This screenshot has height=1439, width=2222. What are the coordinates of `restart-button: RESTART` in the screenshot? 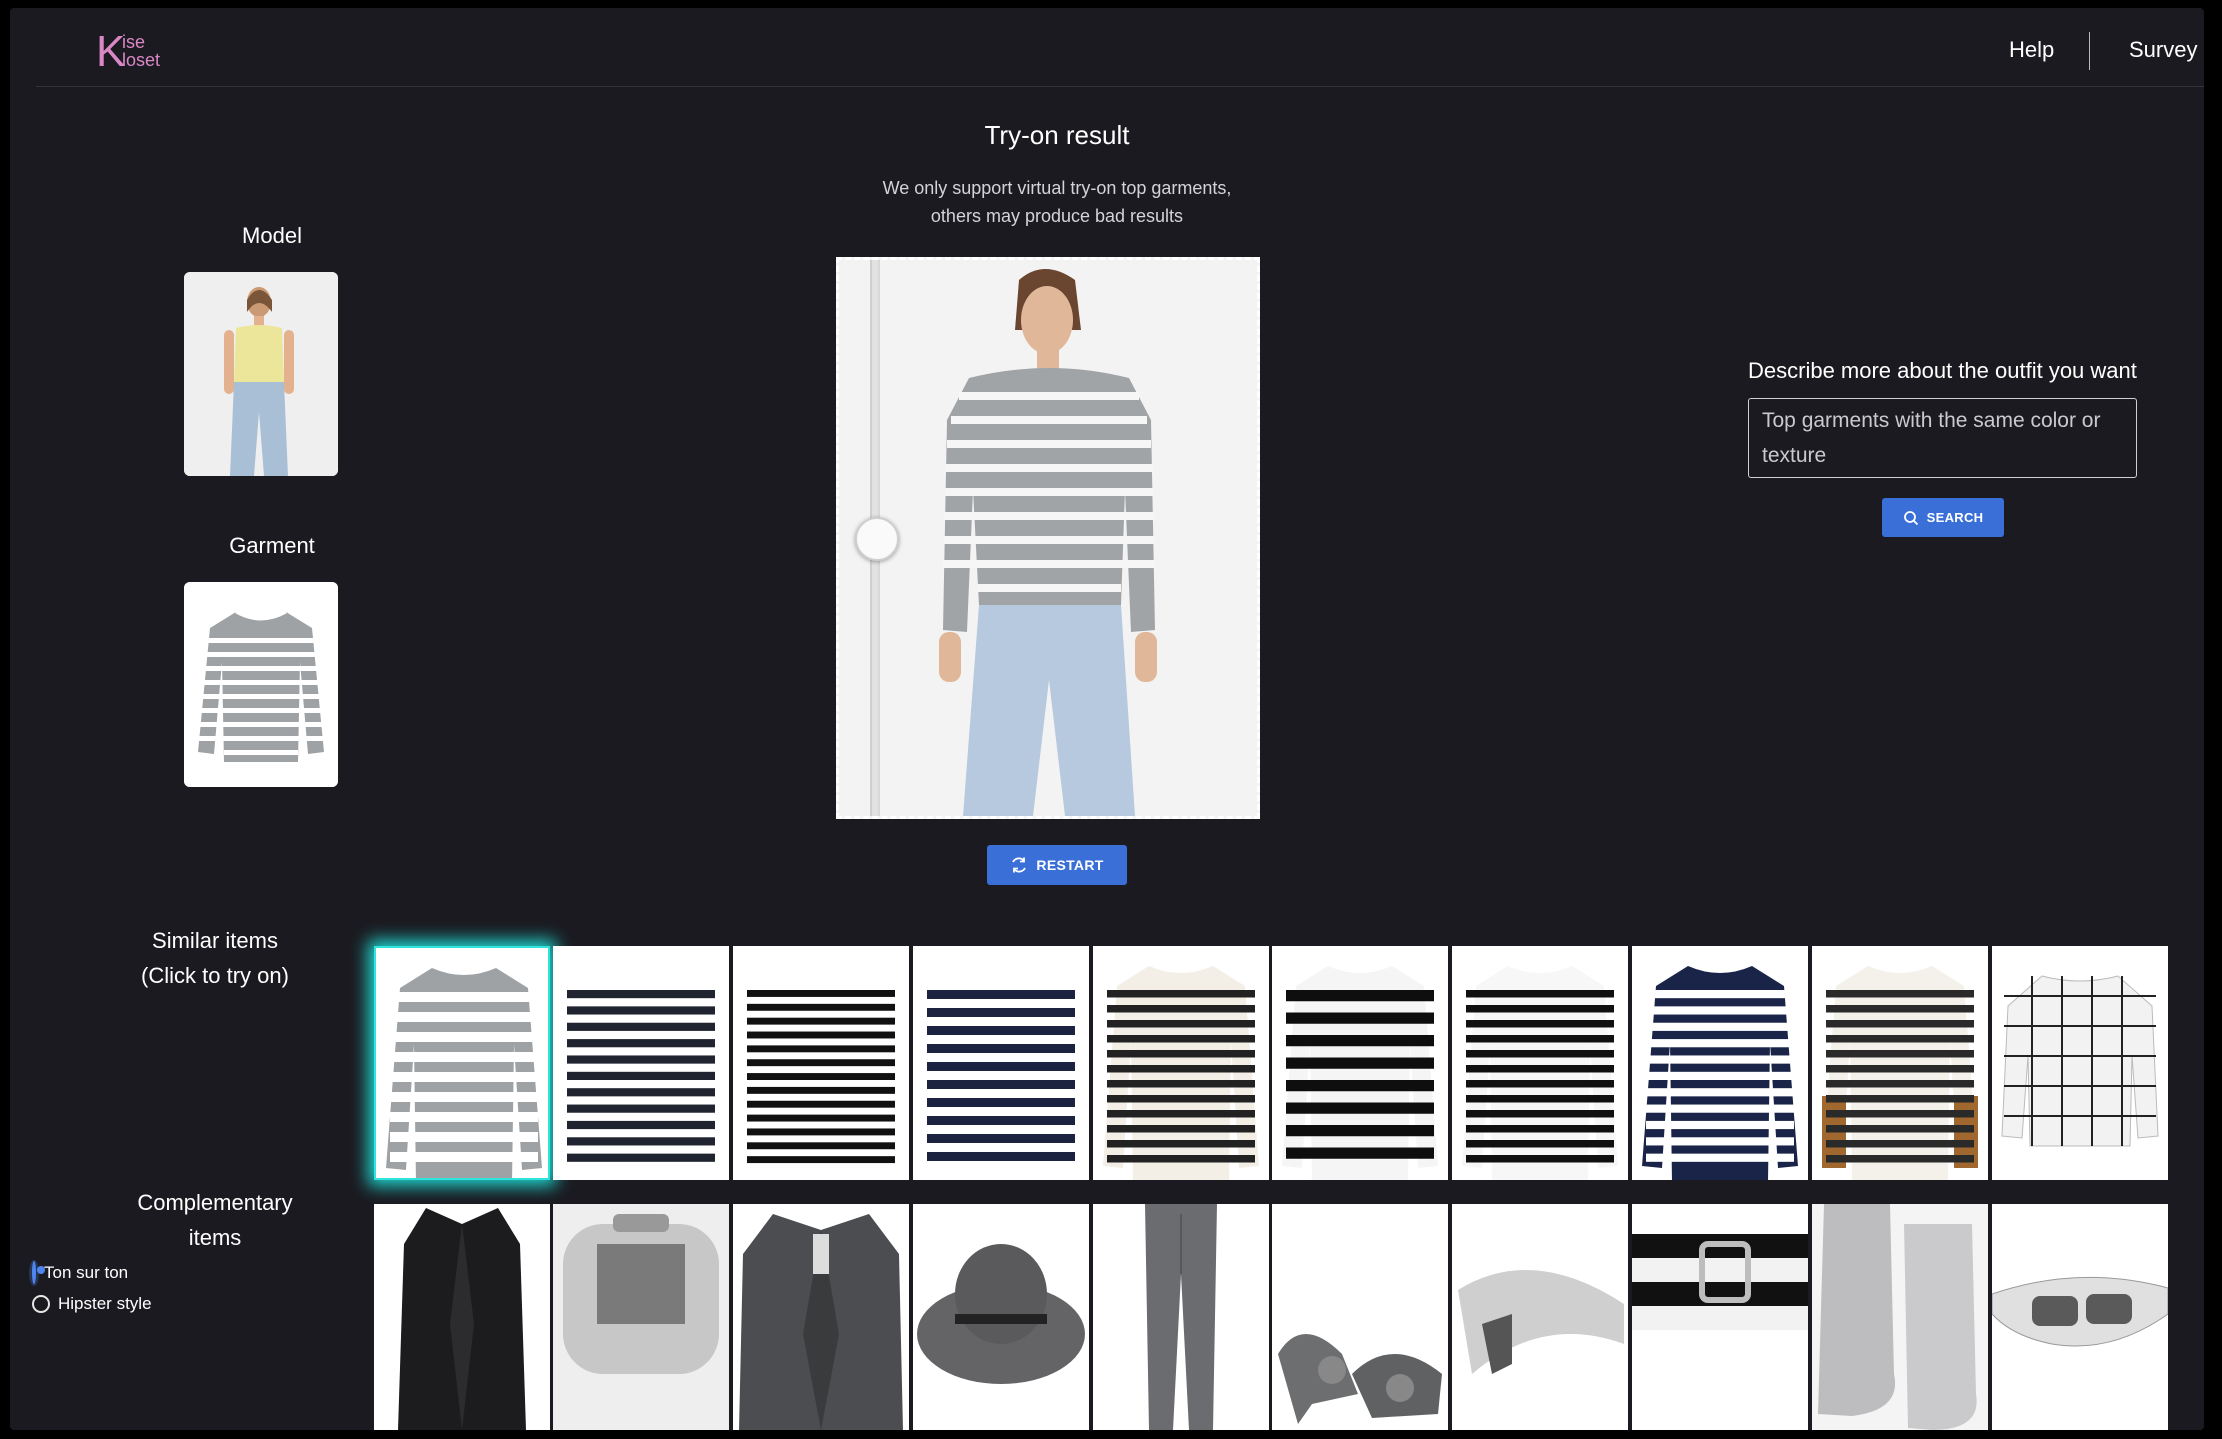 It's located at (1057, 865).